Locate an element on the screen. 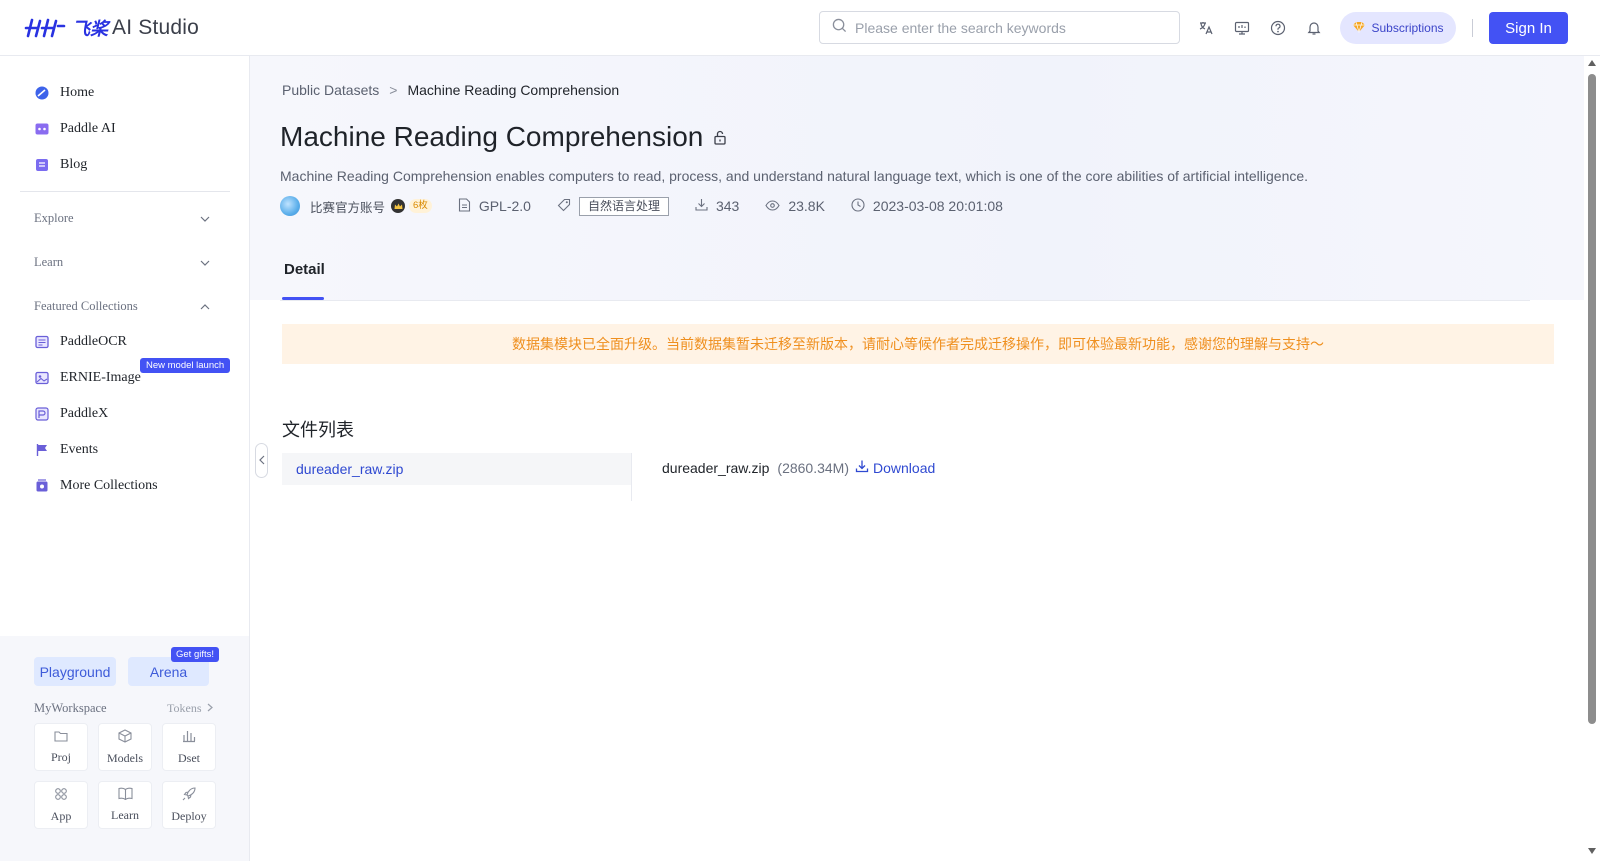  sidebar-item-paddleocr: PaddleOCR is located at coordinates (125, 342).